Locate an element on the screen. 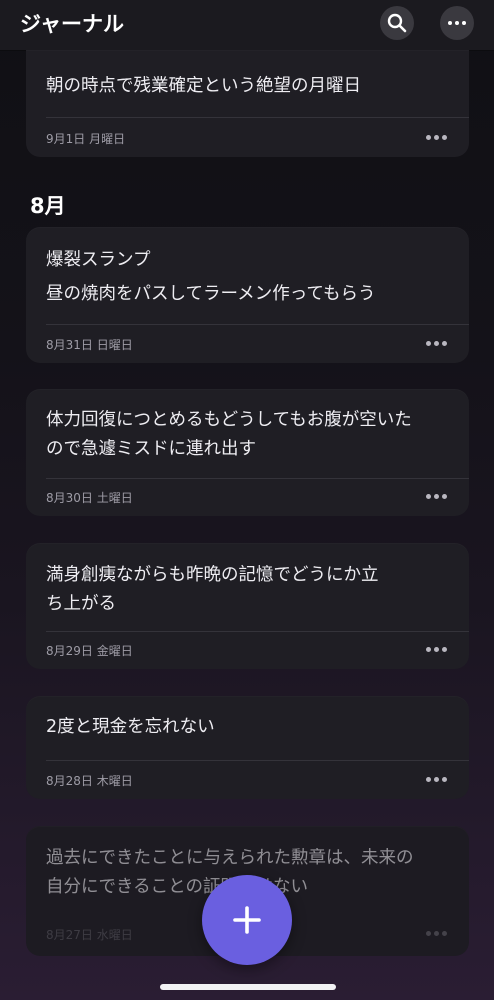  journal-entry-card: 爆裂スランプ 昼の焼肉をパスしてラーメン作ってもらう 8月31日 日曜日 is located at coordinates (247, 295).